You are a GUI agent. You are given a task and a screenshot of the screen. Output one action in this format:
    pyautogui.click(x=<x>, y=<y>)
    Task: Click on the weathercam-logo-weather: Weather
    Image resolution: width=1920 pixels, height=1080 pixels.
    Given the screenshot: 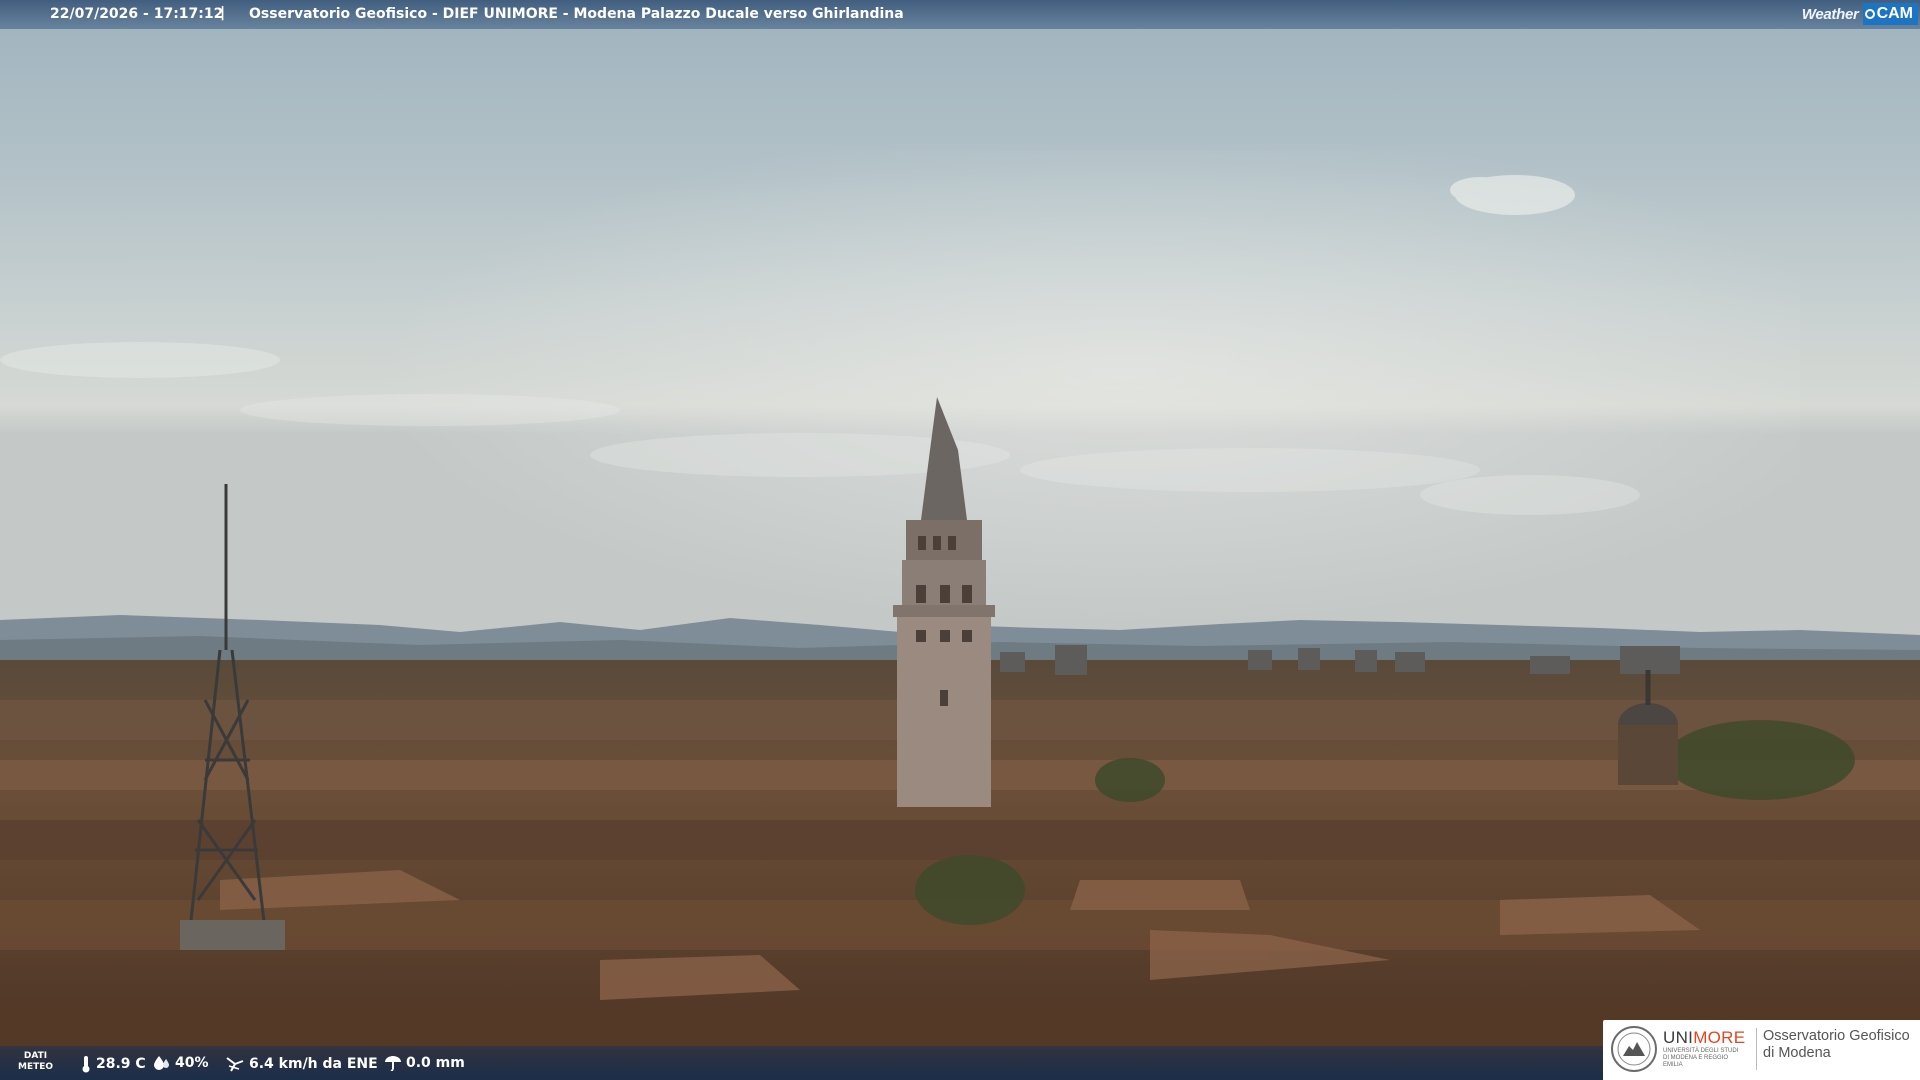 What is the action you would take?
    pyautogui.click(x=1830, y=14)
    